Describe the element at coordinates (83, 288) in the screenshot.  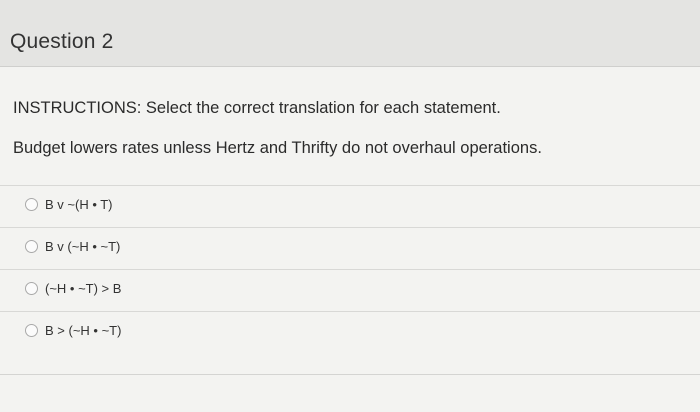
I see `option-label: (~H • ~T) > B` at that location.